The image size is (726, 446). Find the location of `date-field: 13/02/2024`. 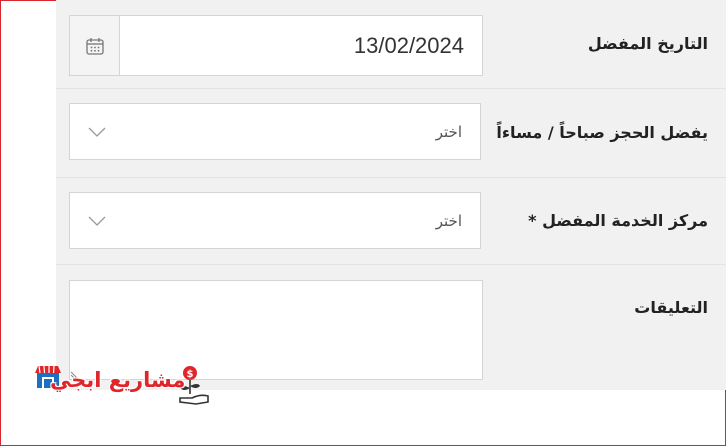

date-field: 13/02/2024 is located at coordinates (276, 45).